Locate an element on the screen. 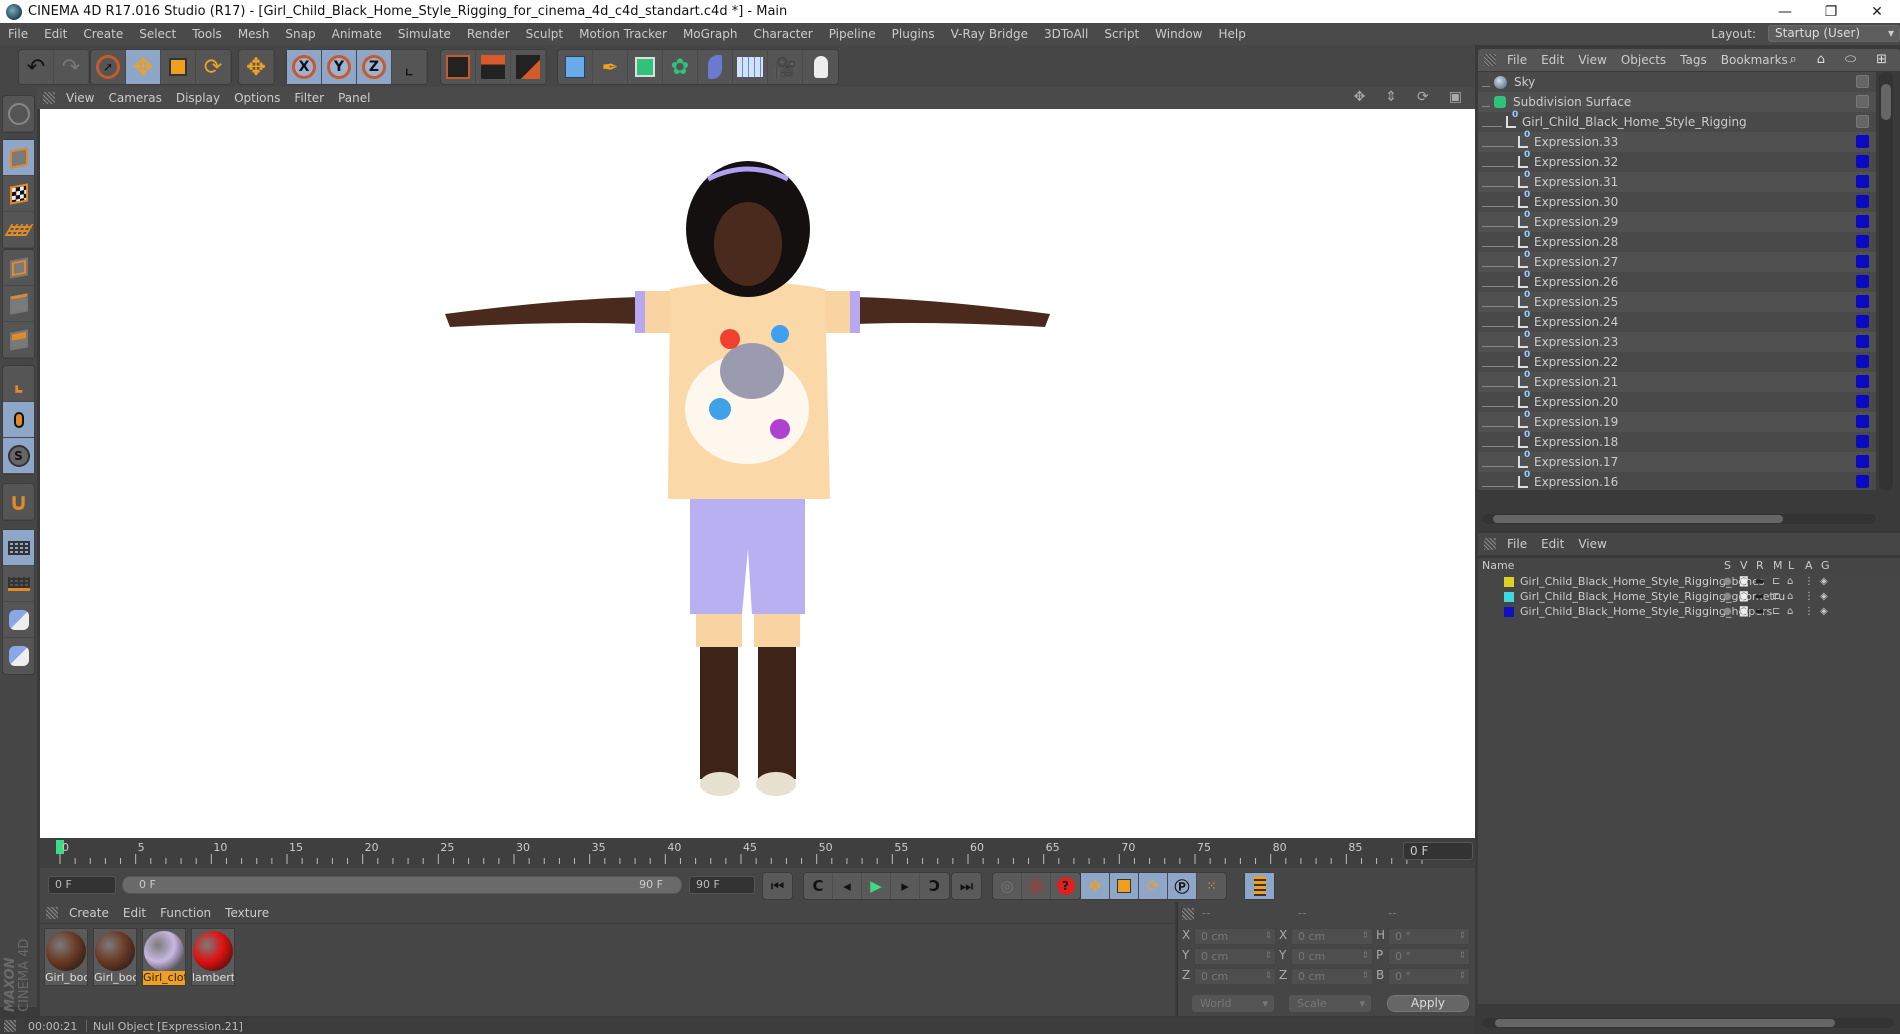 The image size is (1900, 1034). floor-button is located at coordinates (750, 67).